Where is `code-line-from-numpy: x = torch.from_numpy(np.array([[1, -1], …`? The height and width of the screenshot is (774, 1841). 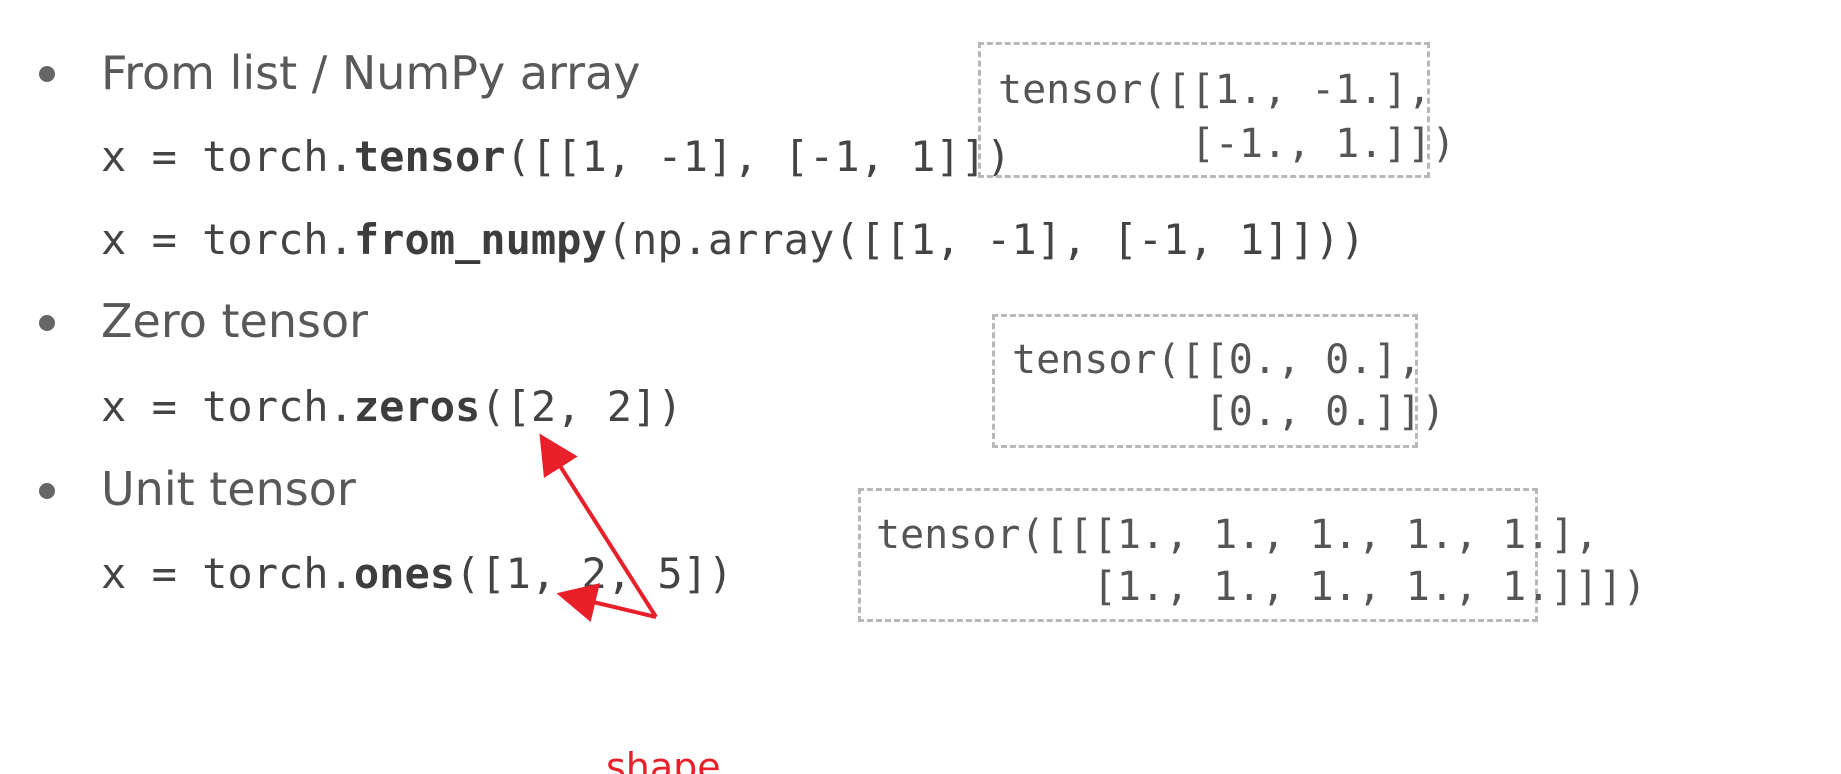 code-line-from-numpy: x = torch.from_numpy(np.array([[1, -1], … is located at coordinates (733, 240).